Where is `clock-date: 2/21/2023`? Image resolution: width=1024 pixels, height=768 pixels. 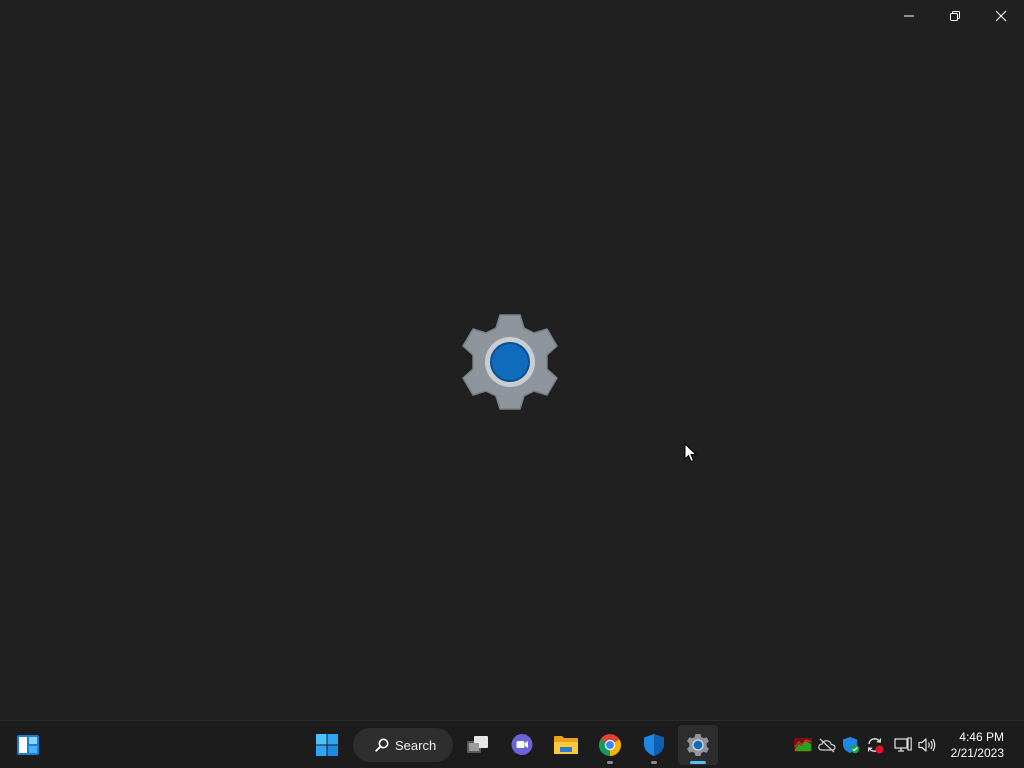 clock-date: 2/21/2023 is located at coordinates (977, 753).